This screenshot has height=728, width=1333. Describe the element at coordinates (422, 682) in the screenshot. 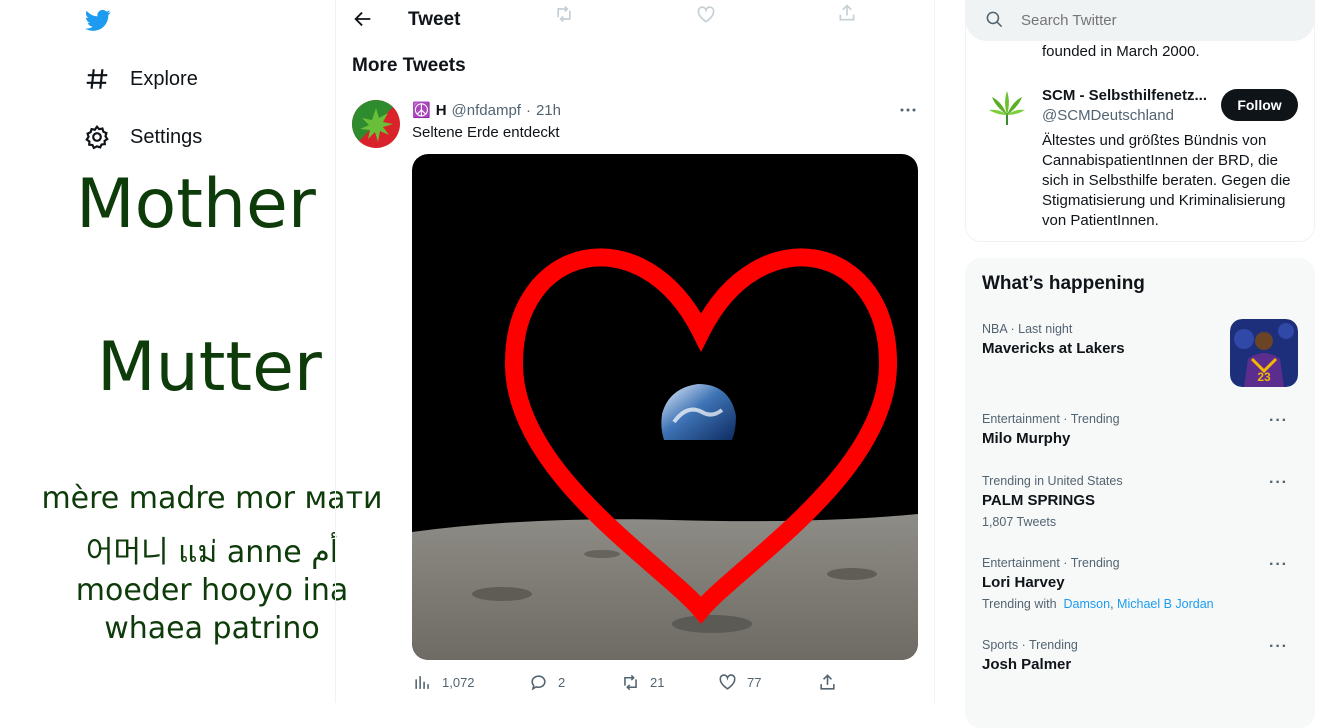

I see `views-icon` at that location.